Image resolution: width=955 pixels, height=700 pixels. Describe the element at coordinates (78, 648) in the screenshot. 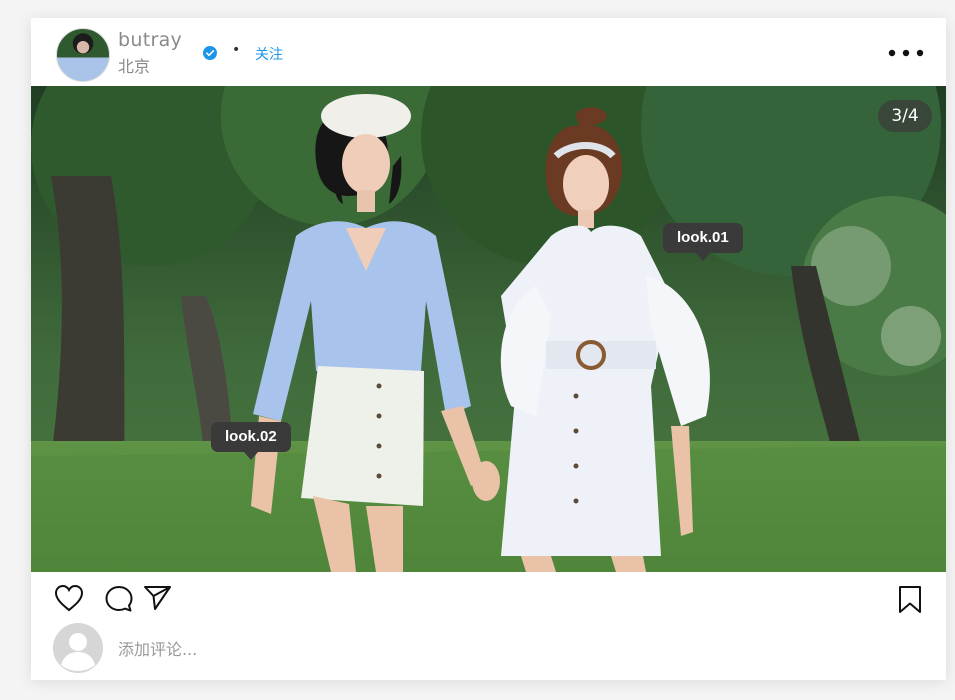

I see `commenter-avatar` at that location.